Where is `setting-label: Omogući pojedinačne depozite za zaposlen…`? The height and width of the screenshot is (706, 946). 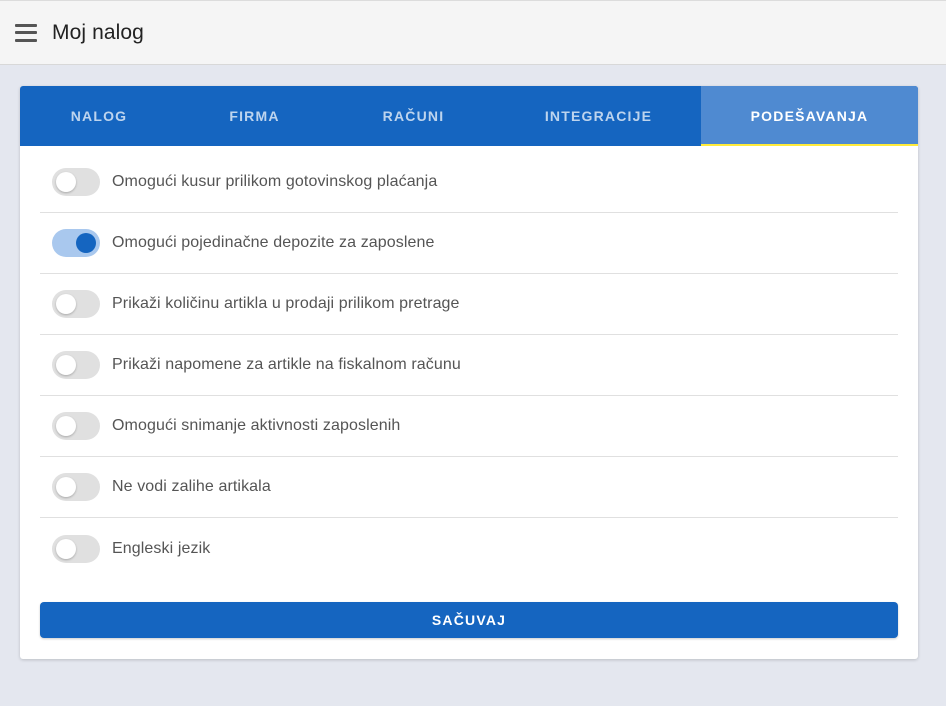
setting-label: Omogući pojedinačne depozite za zaposlen… is located at coordinates (273, 242).